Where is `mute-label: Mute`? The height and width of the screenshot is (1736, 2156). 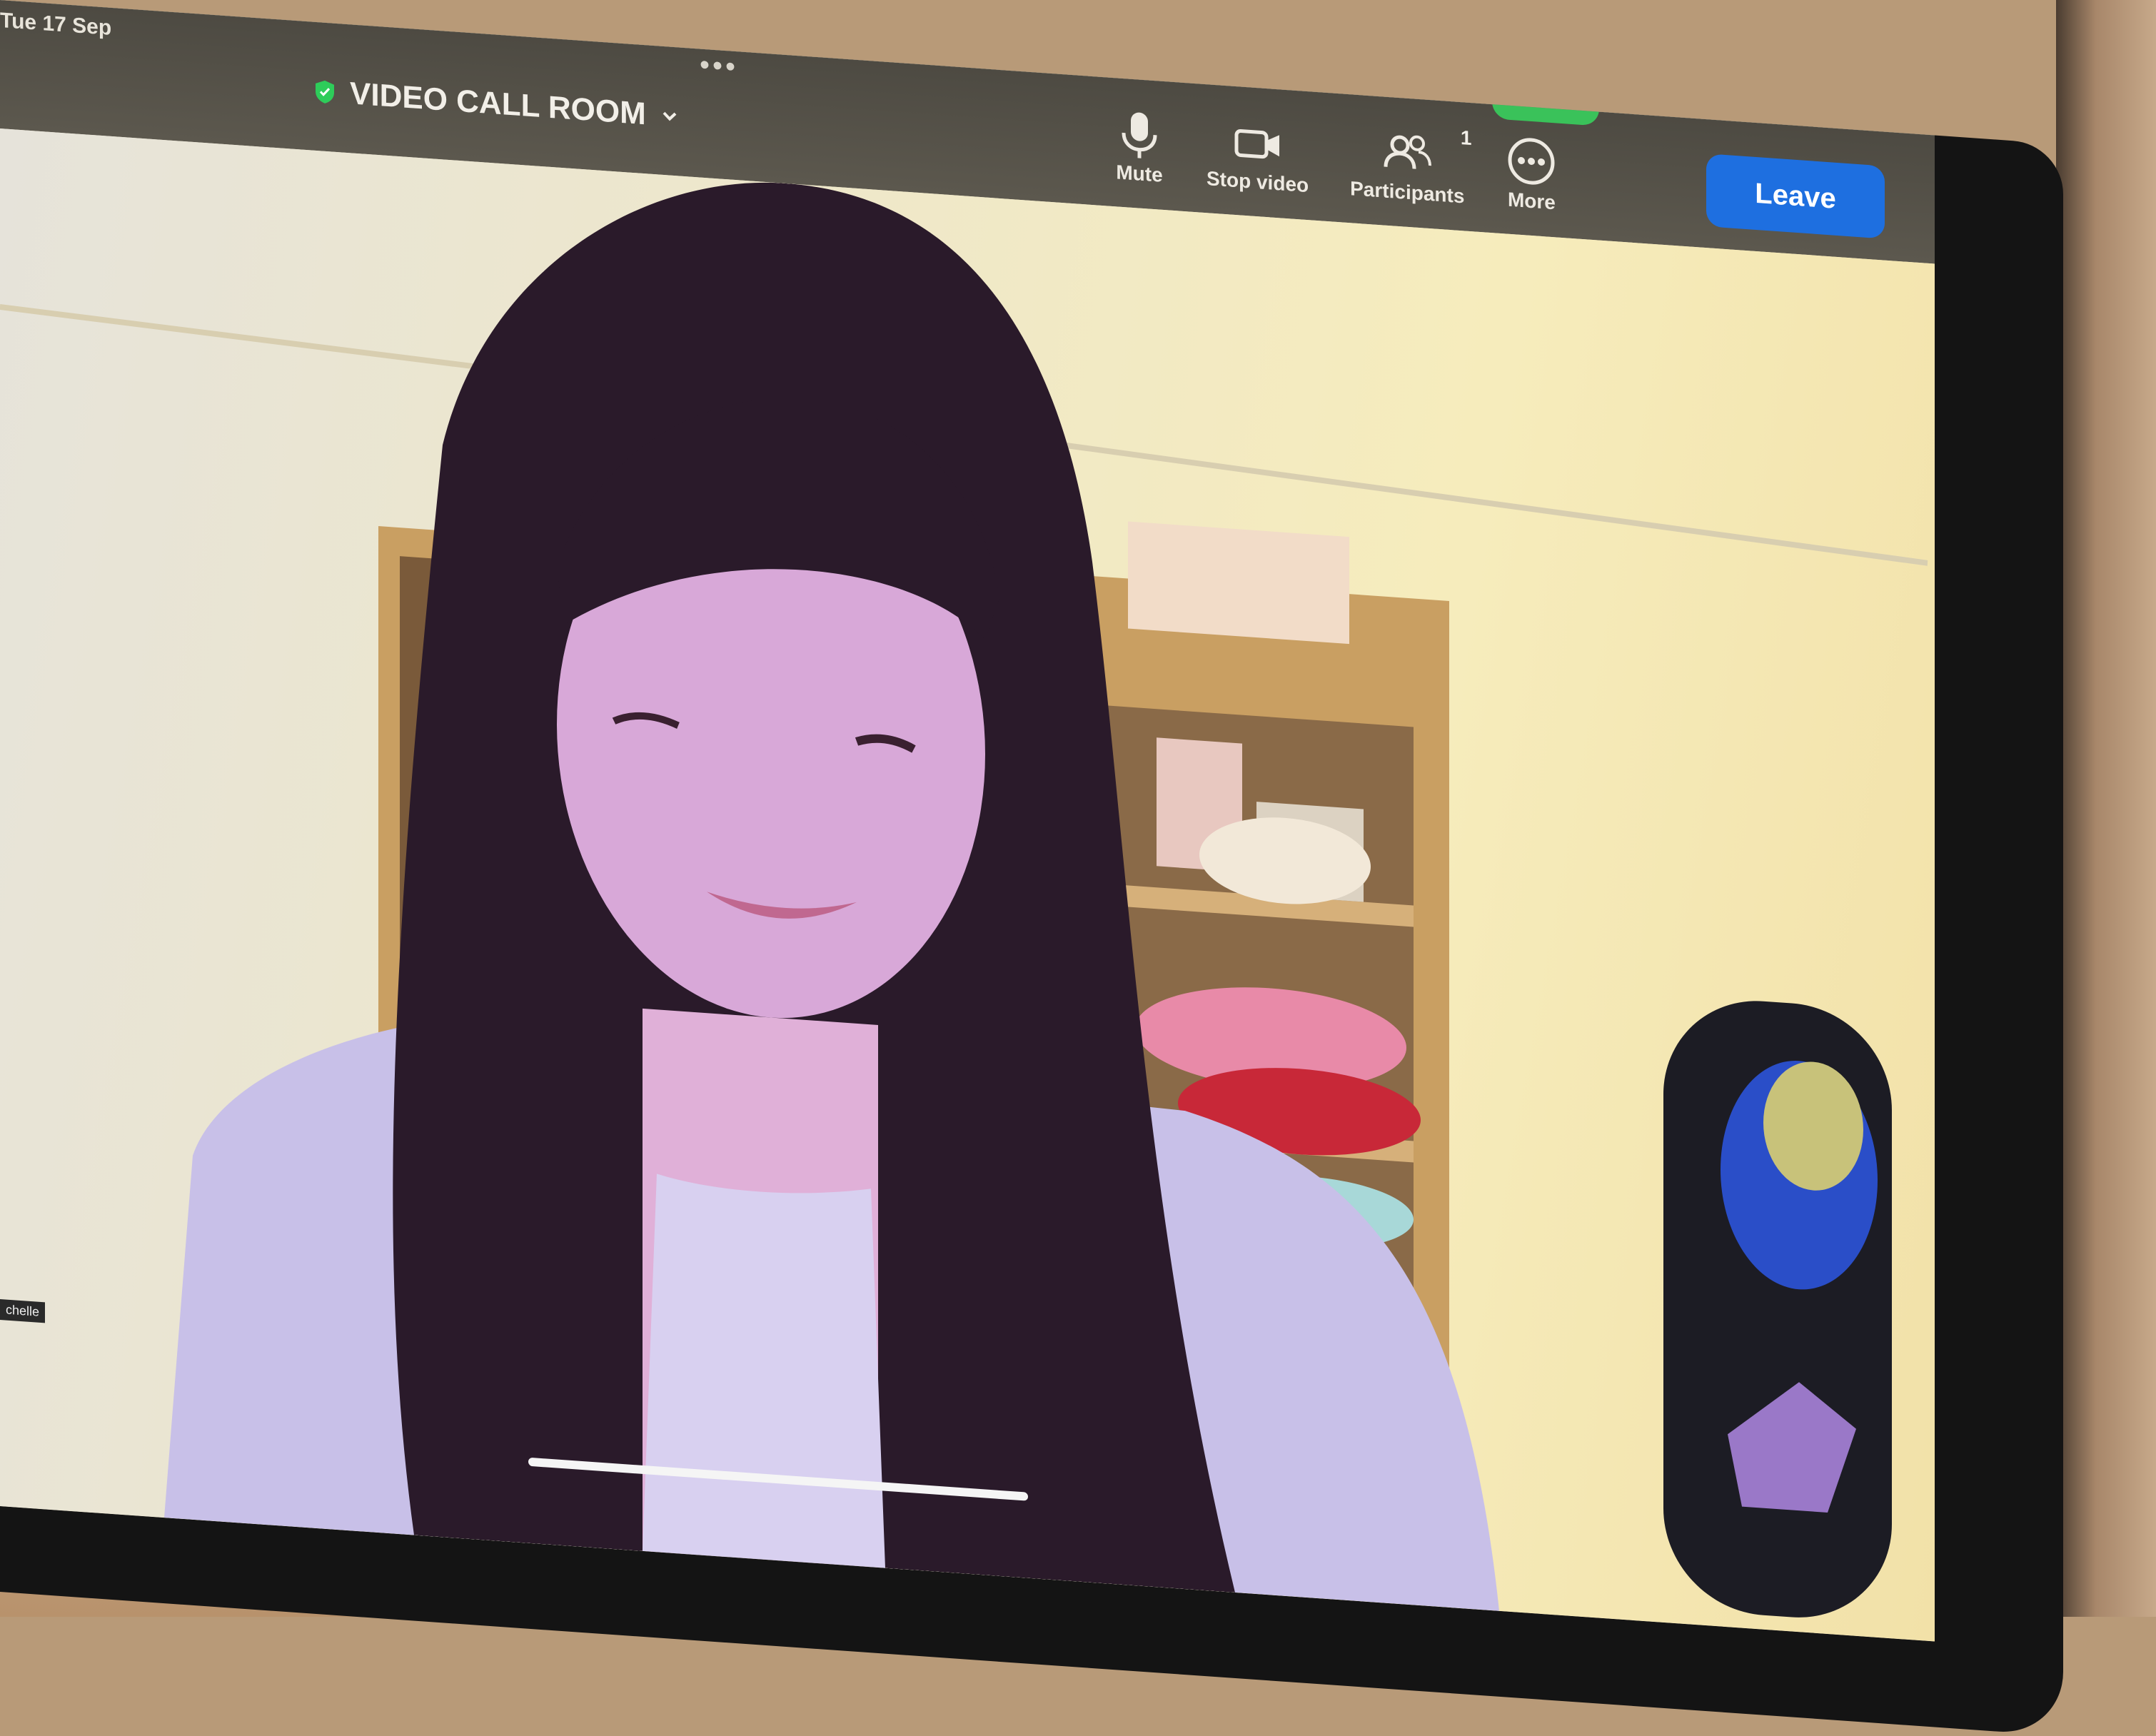
mute-label: Mute is located at coordinates (1139, 173).